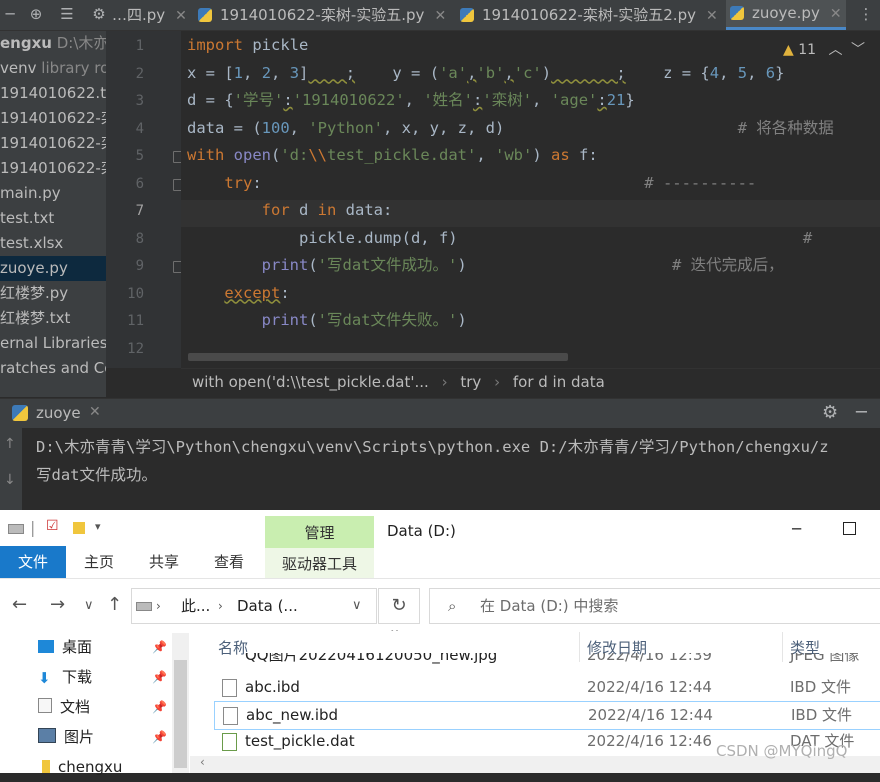  I want to click on tree-item-scratches: ratches and Co, so click(53, 368).